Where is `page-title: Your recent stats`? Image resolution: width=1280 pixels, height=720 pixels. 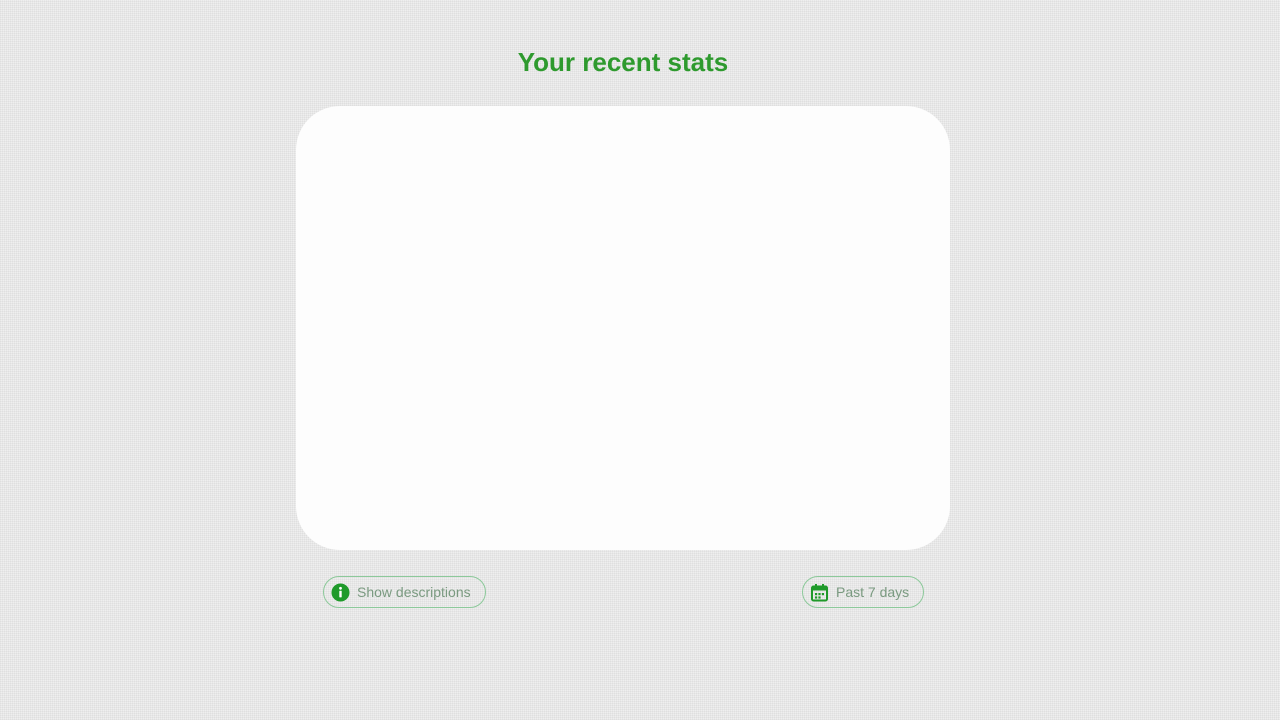 page-title: Your recent stats is located at coordinates (623, 62).